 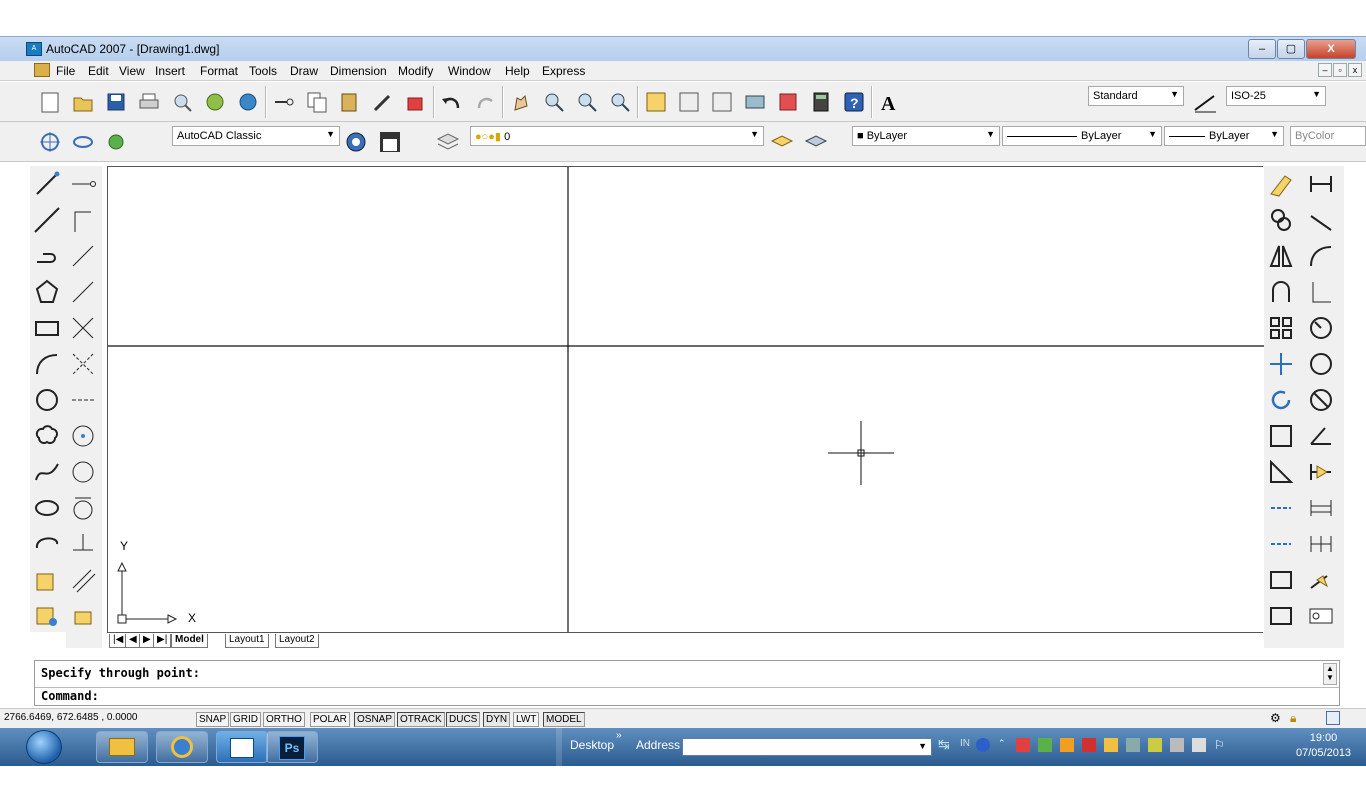 What do you see at coordinates (350, 102) in the screenshot?
I see `paste-icon` at bounding box center [350, 102].